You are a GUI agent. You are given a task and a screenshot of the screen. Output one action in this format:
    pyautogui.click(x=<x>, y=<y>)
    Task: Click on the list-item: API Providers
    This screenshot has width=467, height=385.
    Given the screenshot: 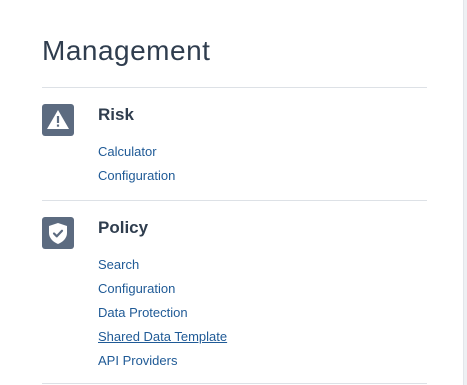 What is the action you would take?
    pyautogui.click(x=162, y=361)
    